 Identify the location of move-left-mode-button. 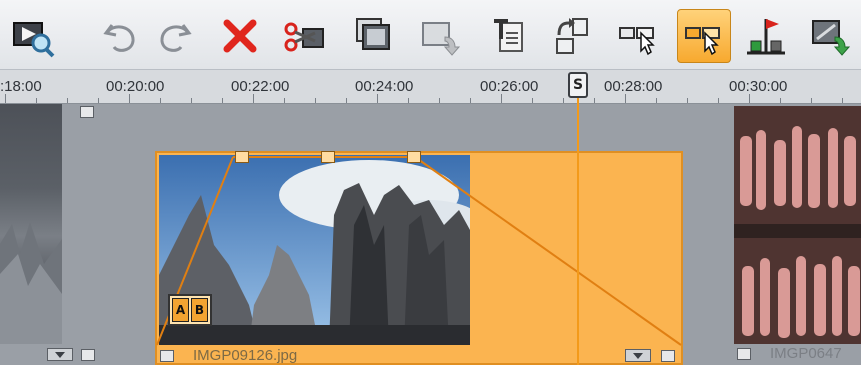
(638, 36).